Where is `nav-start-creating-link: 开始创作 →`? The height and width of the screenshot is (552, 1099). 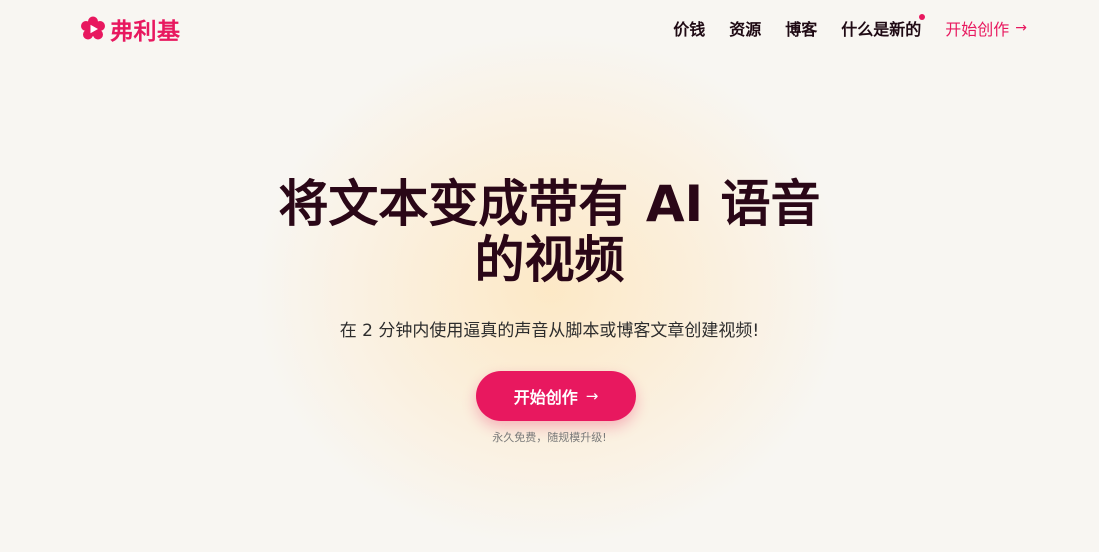
nav-start-creating-link: 开始创作 → is located at coordinates (986, 28).